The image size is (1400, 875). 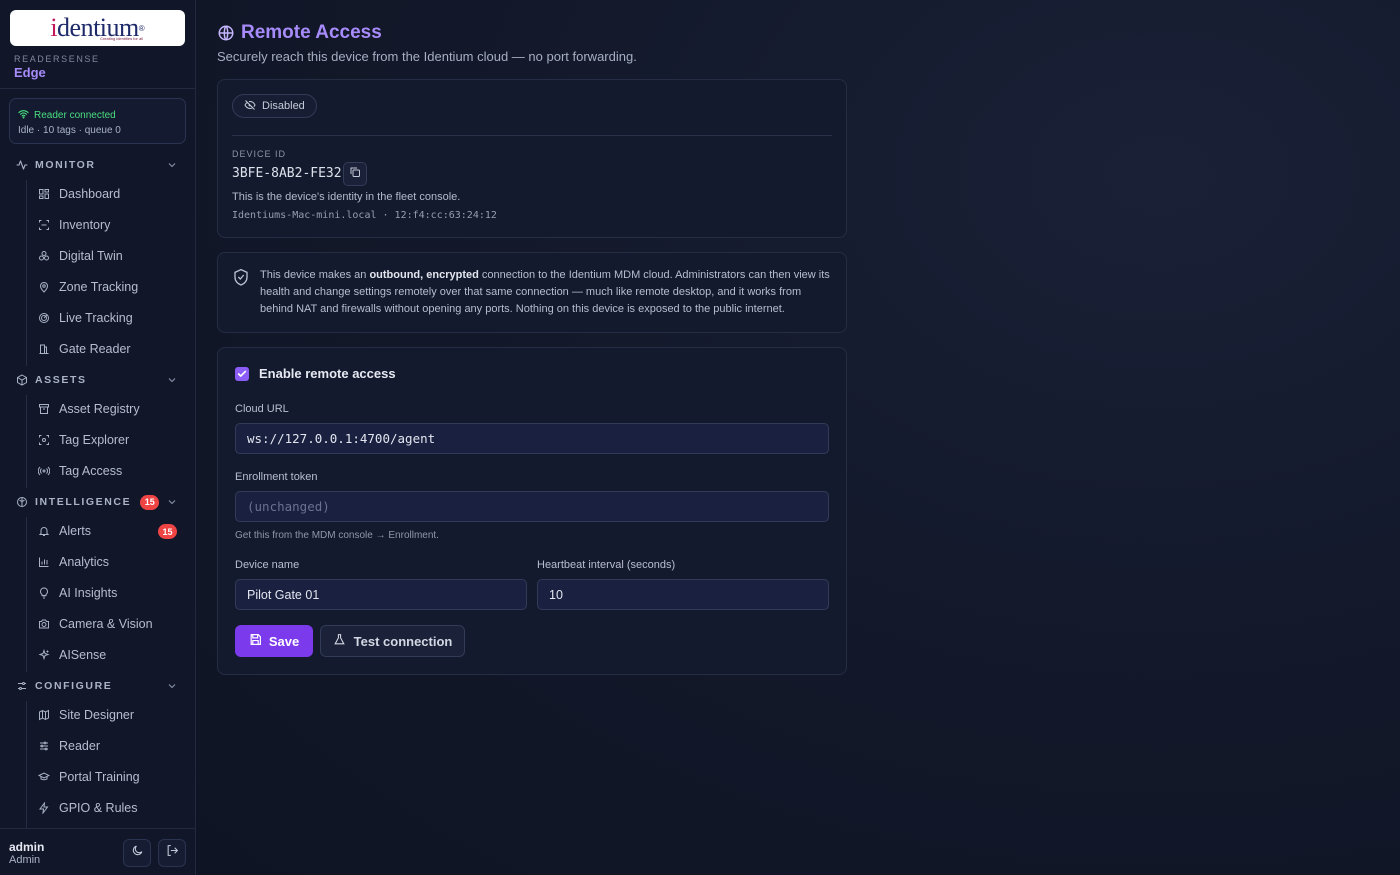 I want to click on sidebar-item-aisense: AISense, so click(x=110, y=655).